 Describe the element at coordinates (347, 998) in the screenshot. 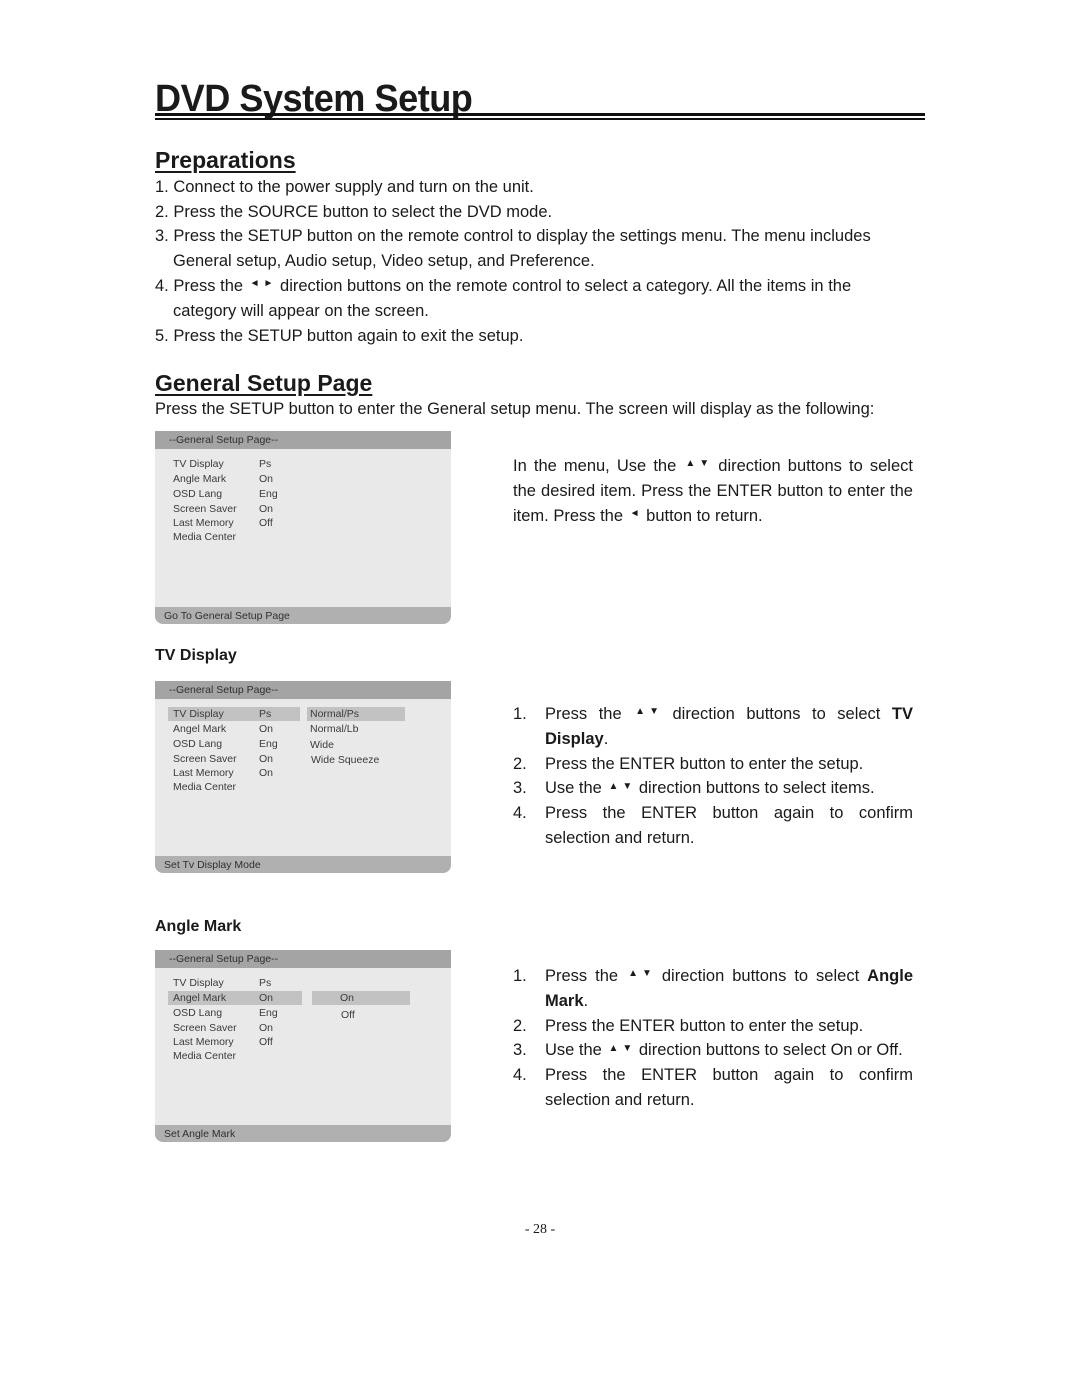

I see `menu-option-selected: On` at that location.